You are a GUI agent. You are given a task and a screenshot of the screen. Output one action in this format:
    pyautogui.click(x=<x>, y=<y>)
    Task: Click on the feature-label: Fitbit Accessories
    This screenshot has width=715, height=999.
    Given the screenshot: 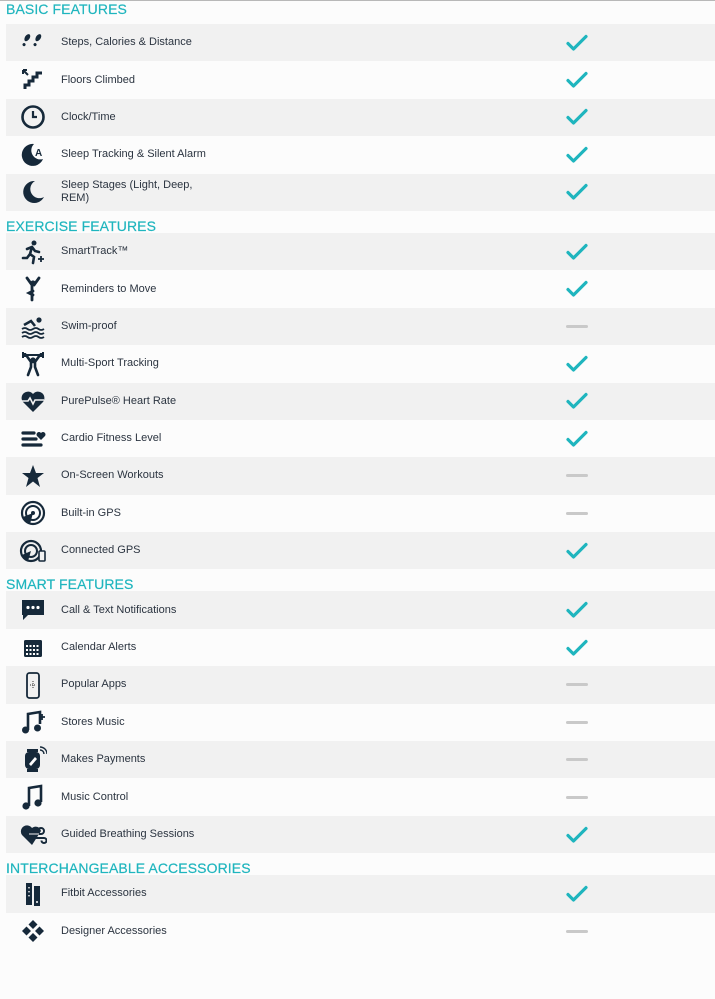 What is the action you would take?
    pyautogui.click(x=104, y=893)
    